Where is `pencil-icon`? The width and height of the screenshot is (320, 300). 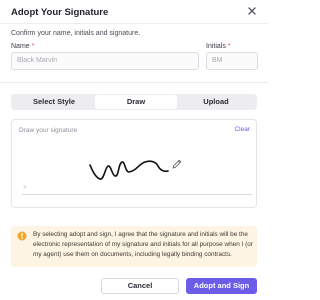 pencil-icon is located at coordinates (177, 164).